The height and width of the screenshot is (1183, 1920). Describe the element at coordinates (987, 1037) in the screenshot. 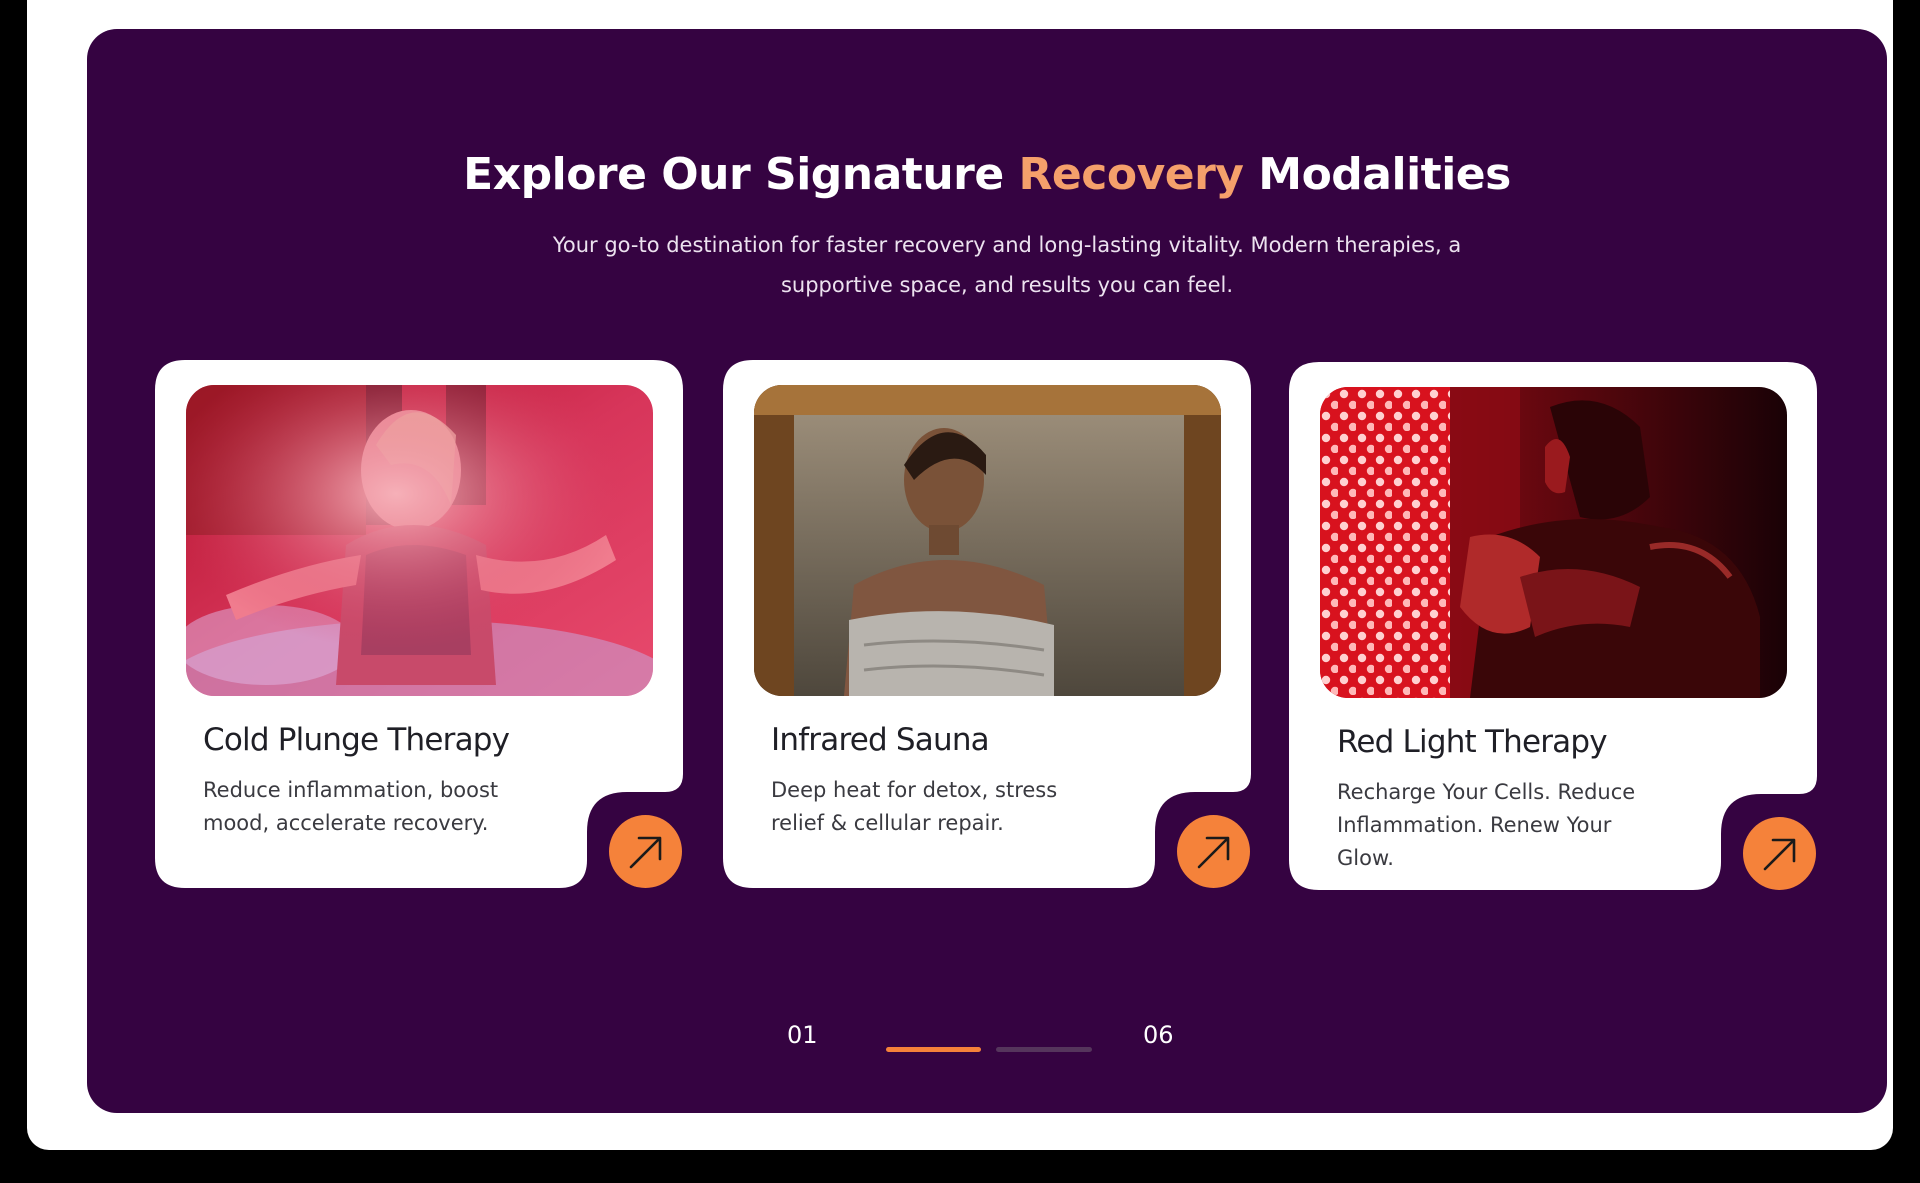

I see `carousel-pager: 01 06` at that location.